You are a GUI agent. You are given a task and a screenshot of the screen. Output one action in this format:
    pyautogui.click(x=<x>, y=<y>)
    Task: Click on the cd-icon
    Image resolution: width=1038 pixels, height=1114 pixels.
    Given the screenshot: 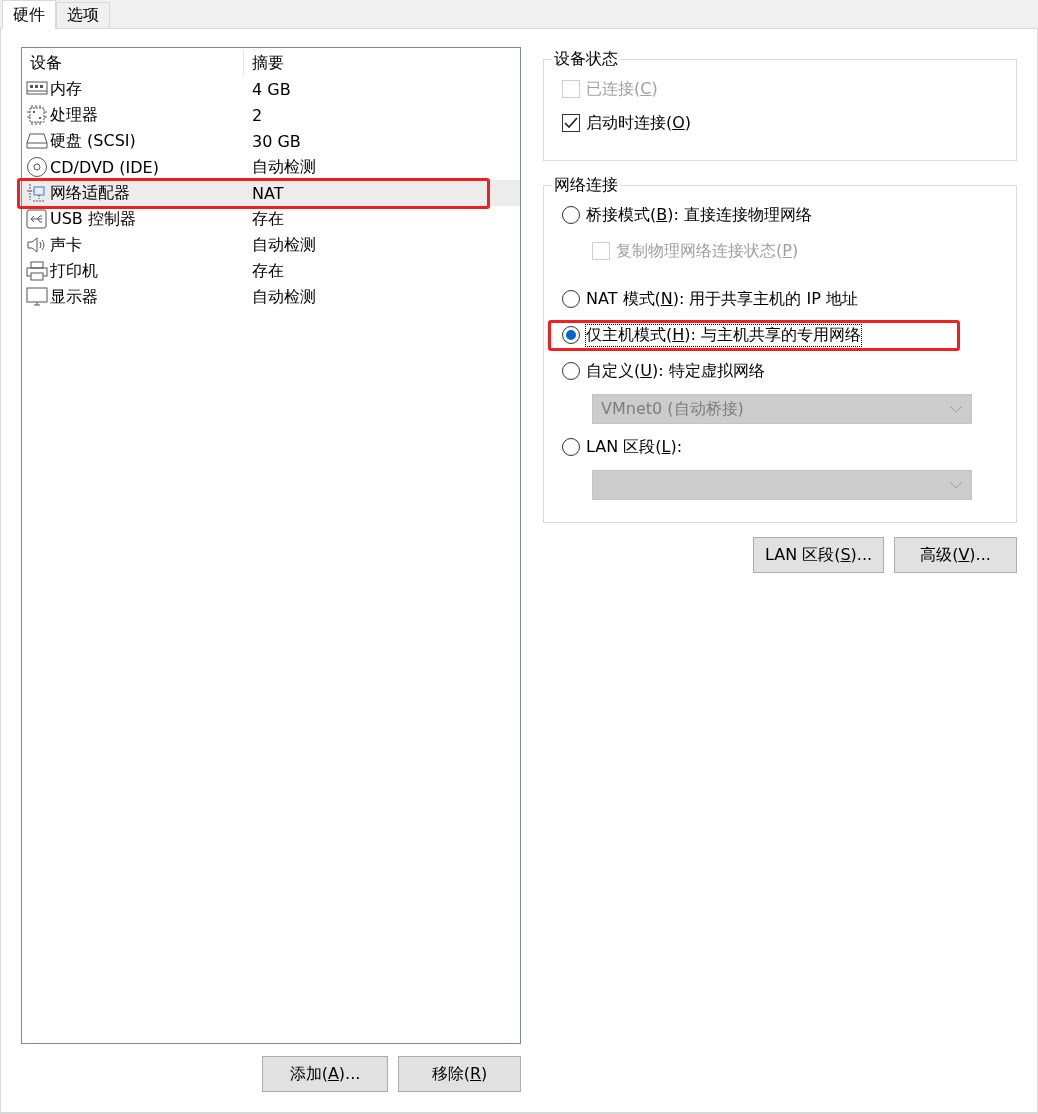 What is the action you would take?
    pyautogui.click(x=37, y=167)
    